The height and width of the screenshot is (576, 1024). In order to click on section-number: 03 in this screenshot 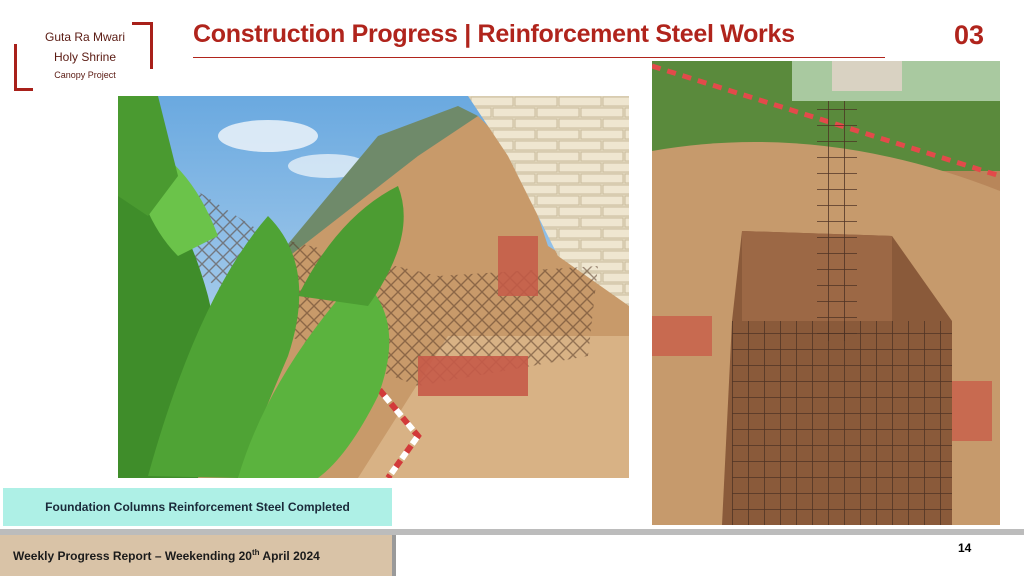, I will do `click(969, 35)`.